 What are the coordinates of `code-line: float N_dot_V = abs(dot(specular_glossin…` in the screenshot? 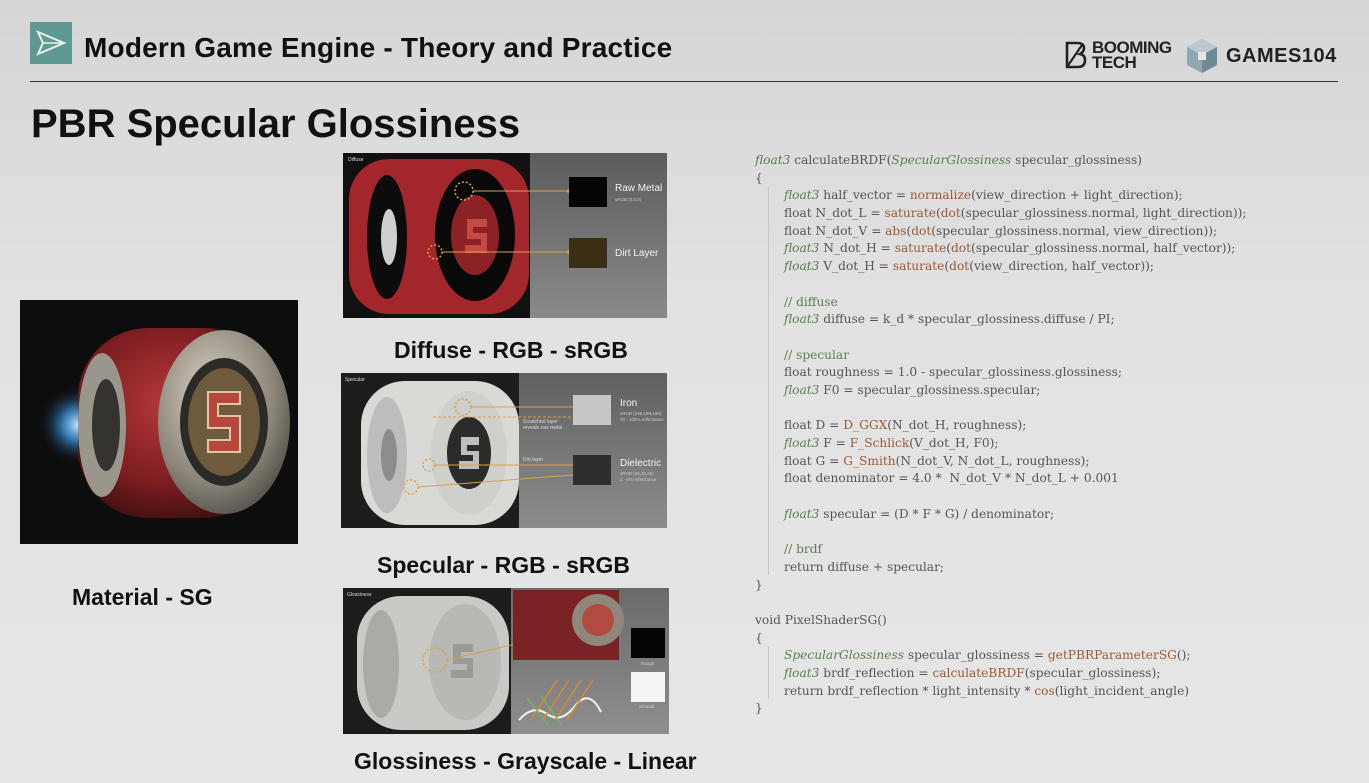 It's located at (1050, 232).